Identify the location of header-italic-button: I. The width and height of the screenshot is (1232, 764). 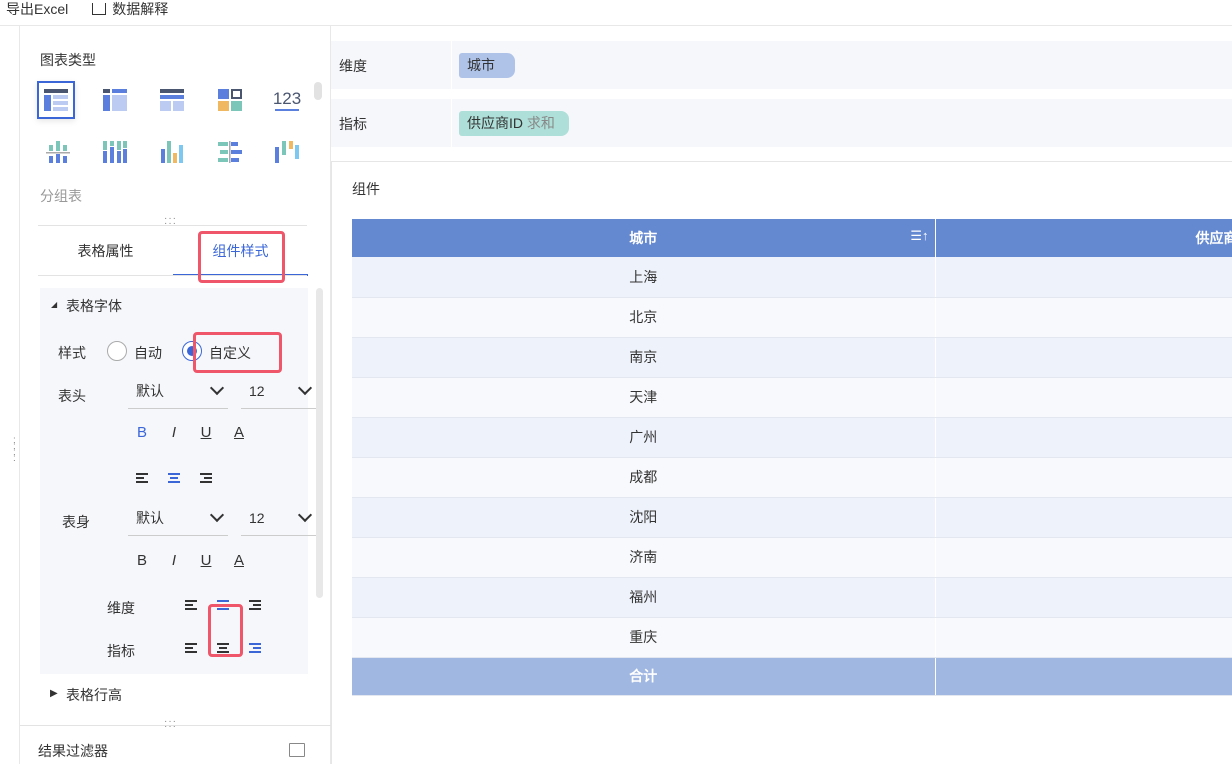
(174, 432).